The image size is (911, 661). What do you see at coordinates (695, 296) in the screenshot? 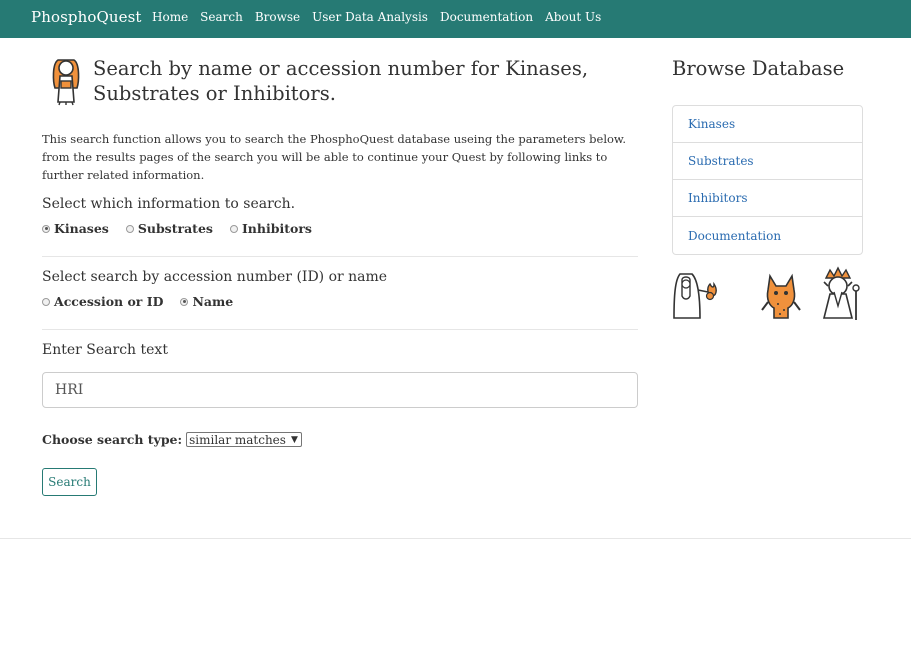
I see `wizard-icon` at bounding box center [695, 296].